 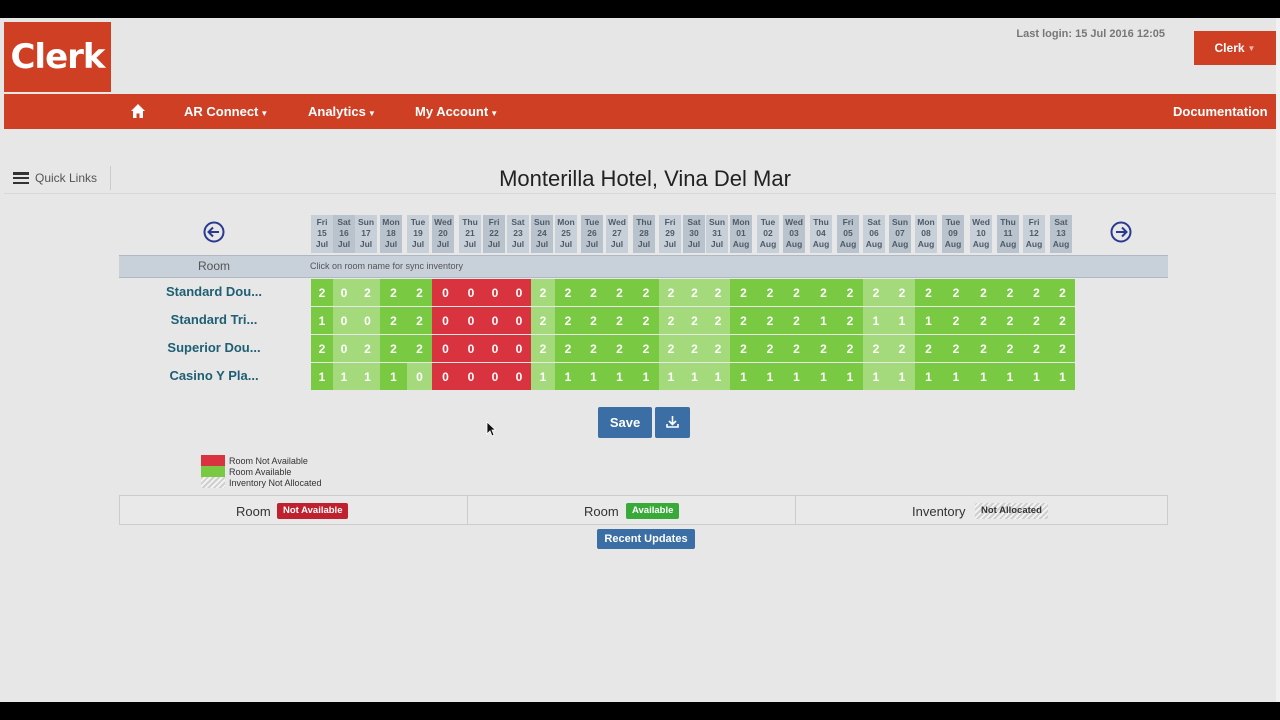 What do you see at coordinates (672, 422) in the screenshot?
I see `download-button` at bounding box center [672, 422].